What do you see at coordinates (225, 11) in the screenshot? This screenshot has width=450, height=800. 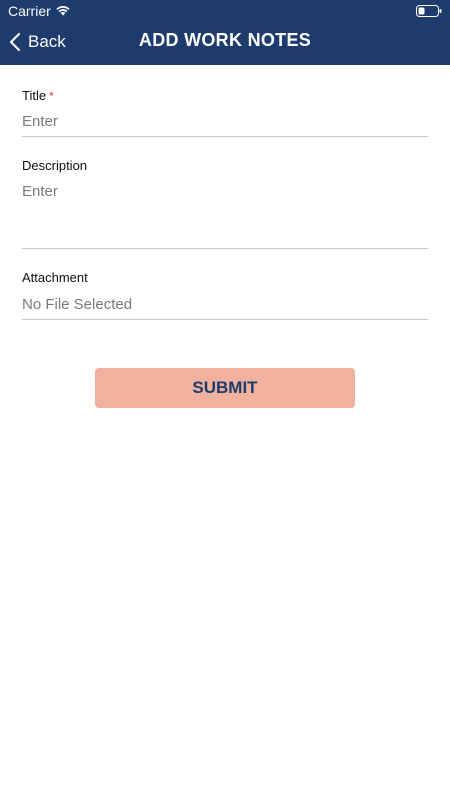 I see `status-bar: Carrier` at bounding box center [225, 11].